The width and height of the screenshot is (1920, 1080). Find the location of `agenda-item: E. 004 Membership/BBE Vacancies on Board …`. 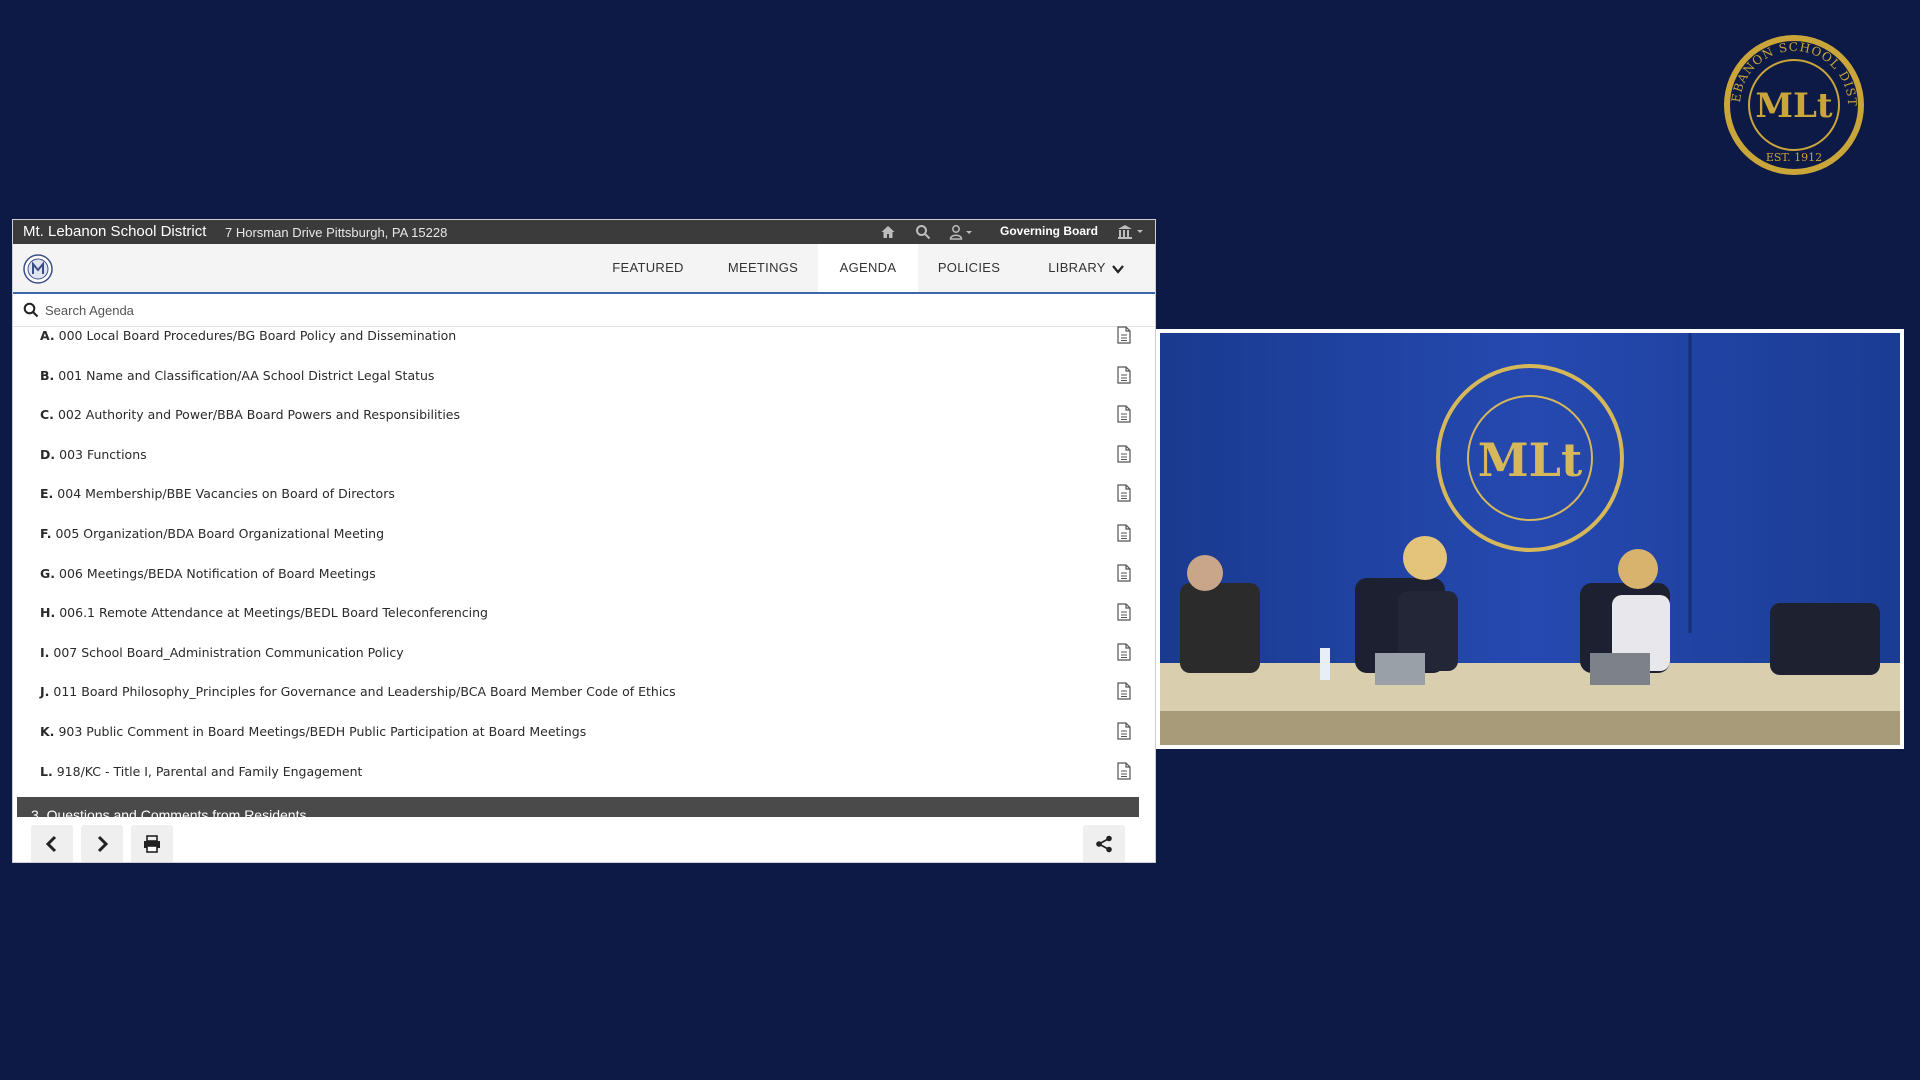

agenda-item: E. 004 Membership/BBE Vacancies on Board … is located at coordinates (578, 503).